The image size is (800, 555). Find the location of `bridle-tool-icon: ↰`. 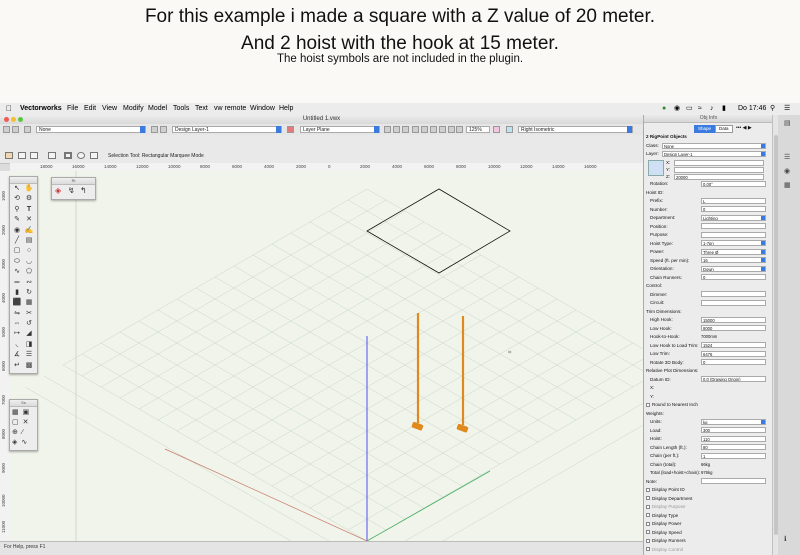

bridle-tool-icon: ↰ is located at coordinates (83, 190).